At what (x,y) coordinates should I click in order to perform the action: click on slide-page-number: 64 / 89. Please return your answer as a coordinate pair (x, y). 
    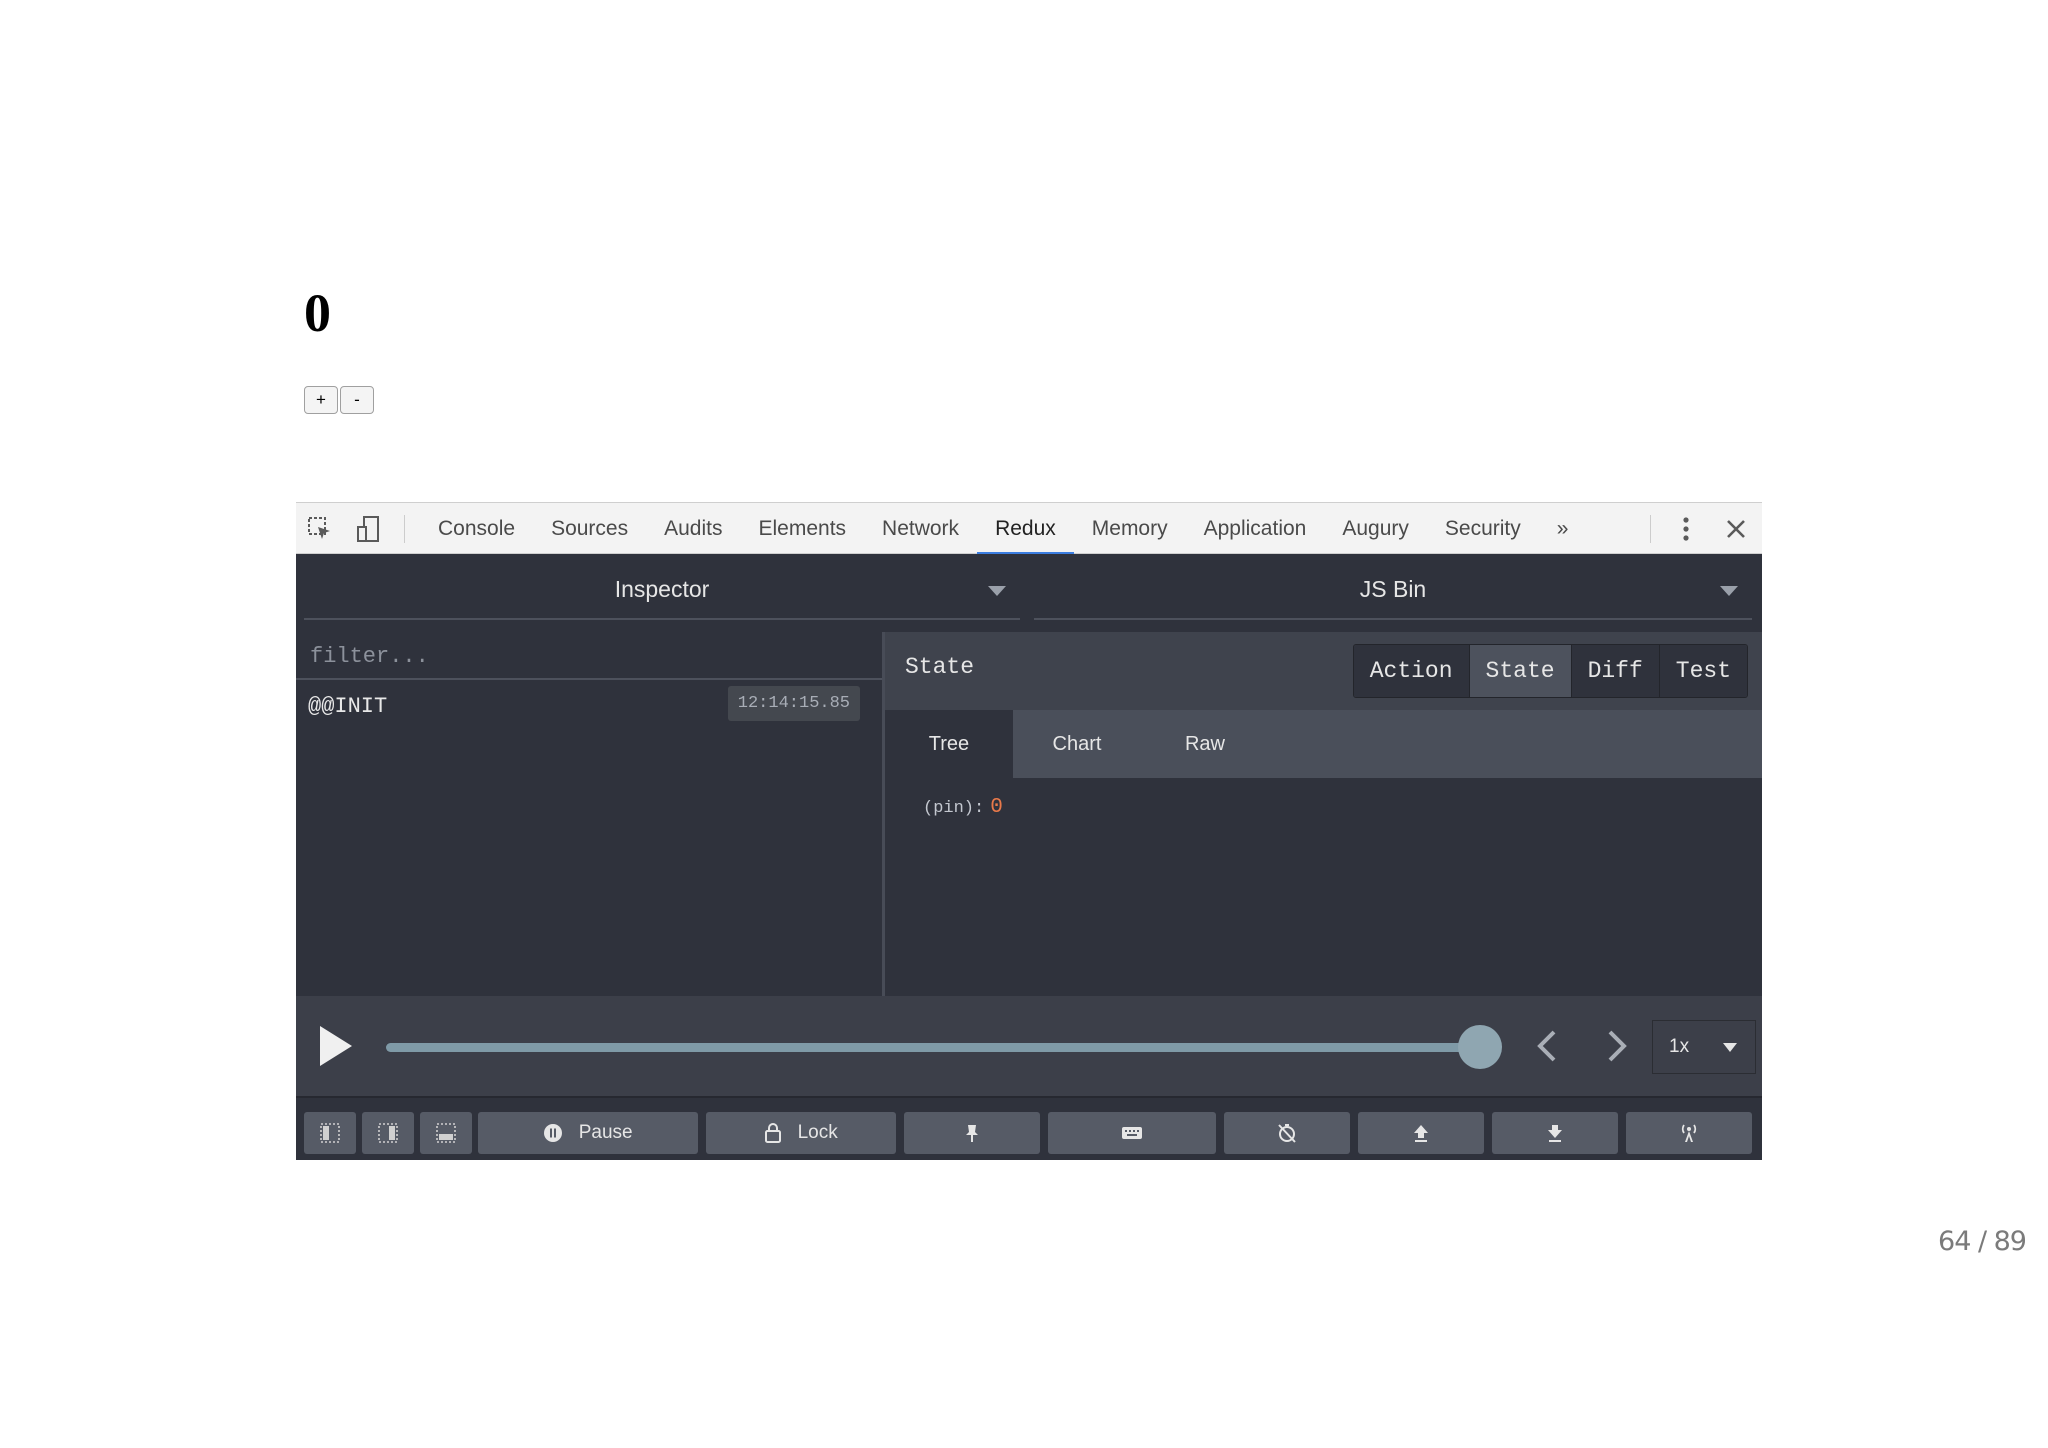
    Looking at the image, I should click on (1982, 1241).